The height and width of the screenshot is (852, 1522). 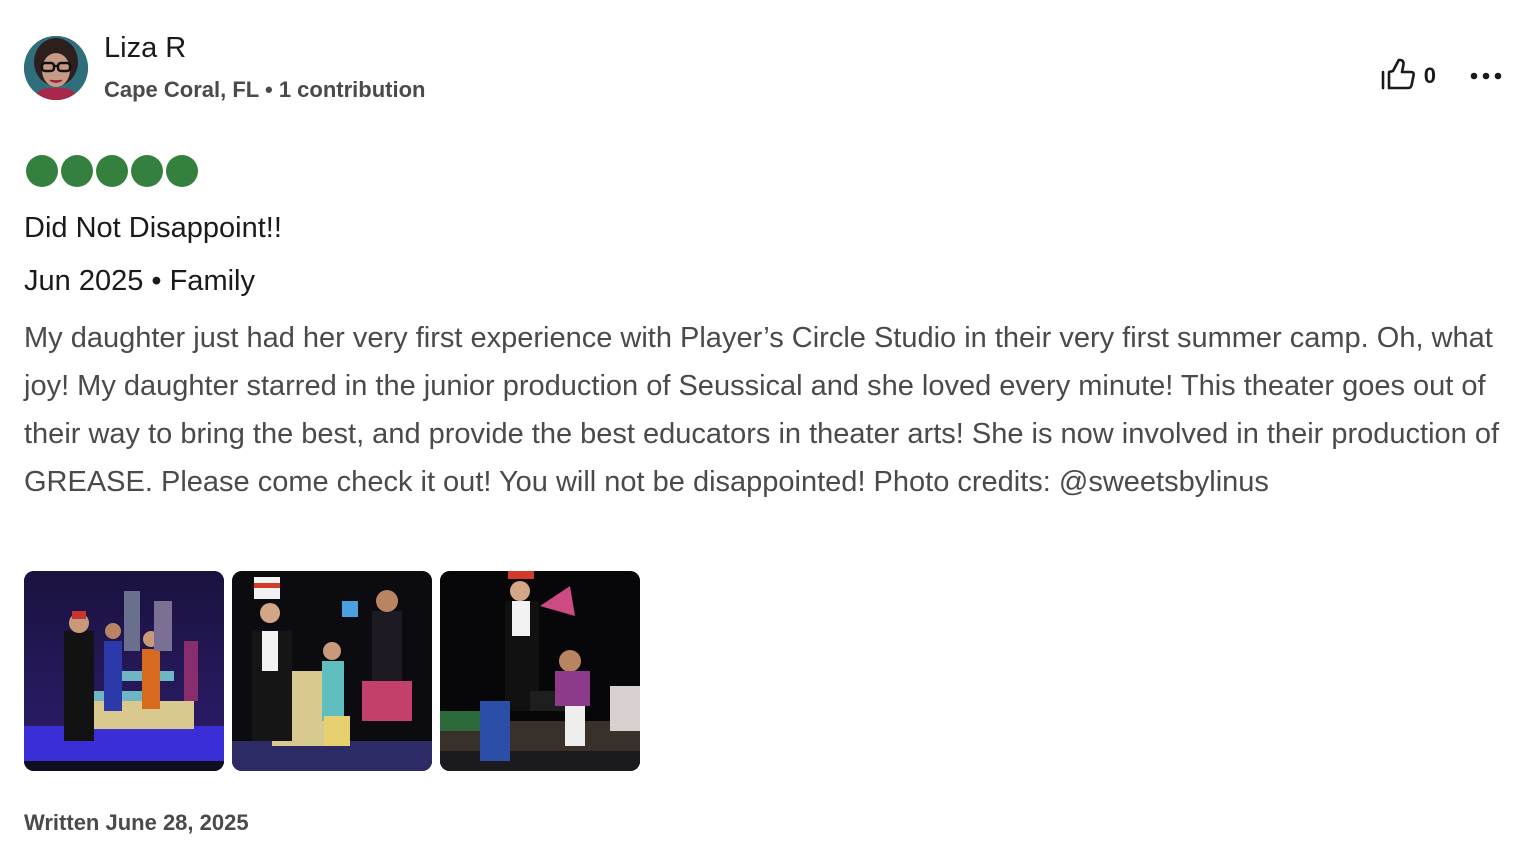 What do you see at coordinates (1398, 76) in the screenshot?
I see `thumbs-up-icon` at bounding box center [1398, 76].